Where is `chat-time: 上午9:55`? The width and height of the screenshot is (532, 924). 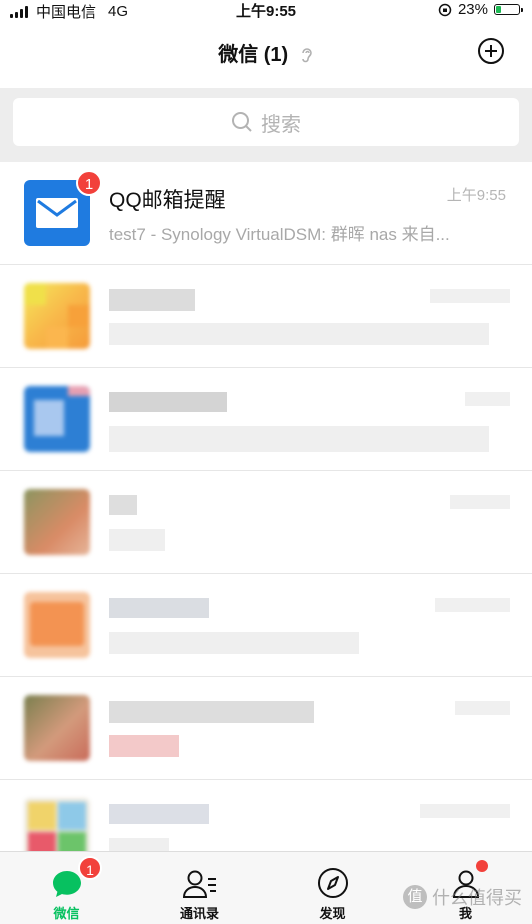
chat-time: 上午9:55 is located at coordinates (476, 195).